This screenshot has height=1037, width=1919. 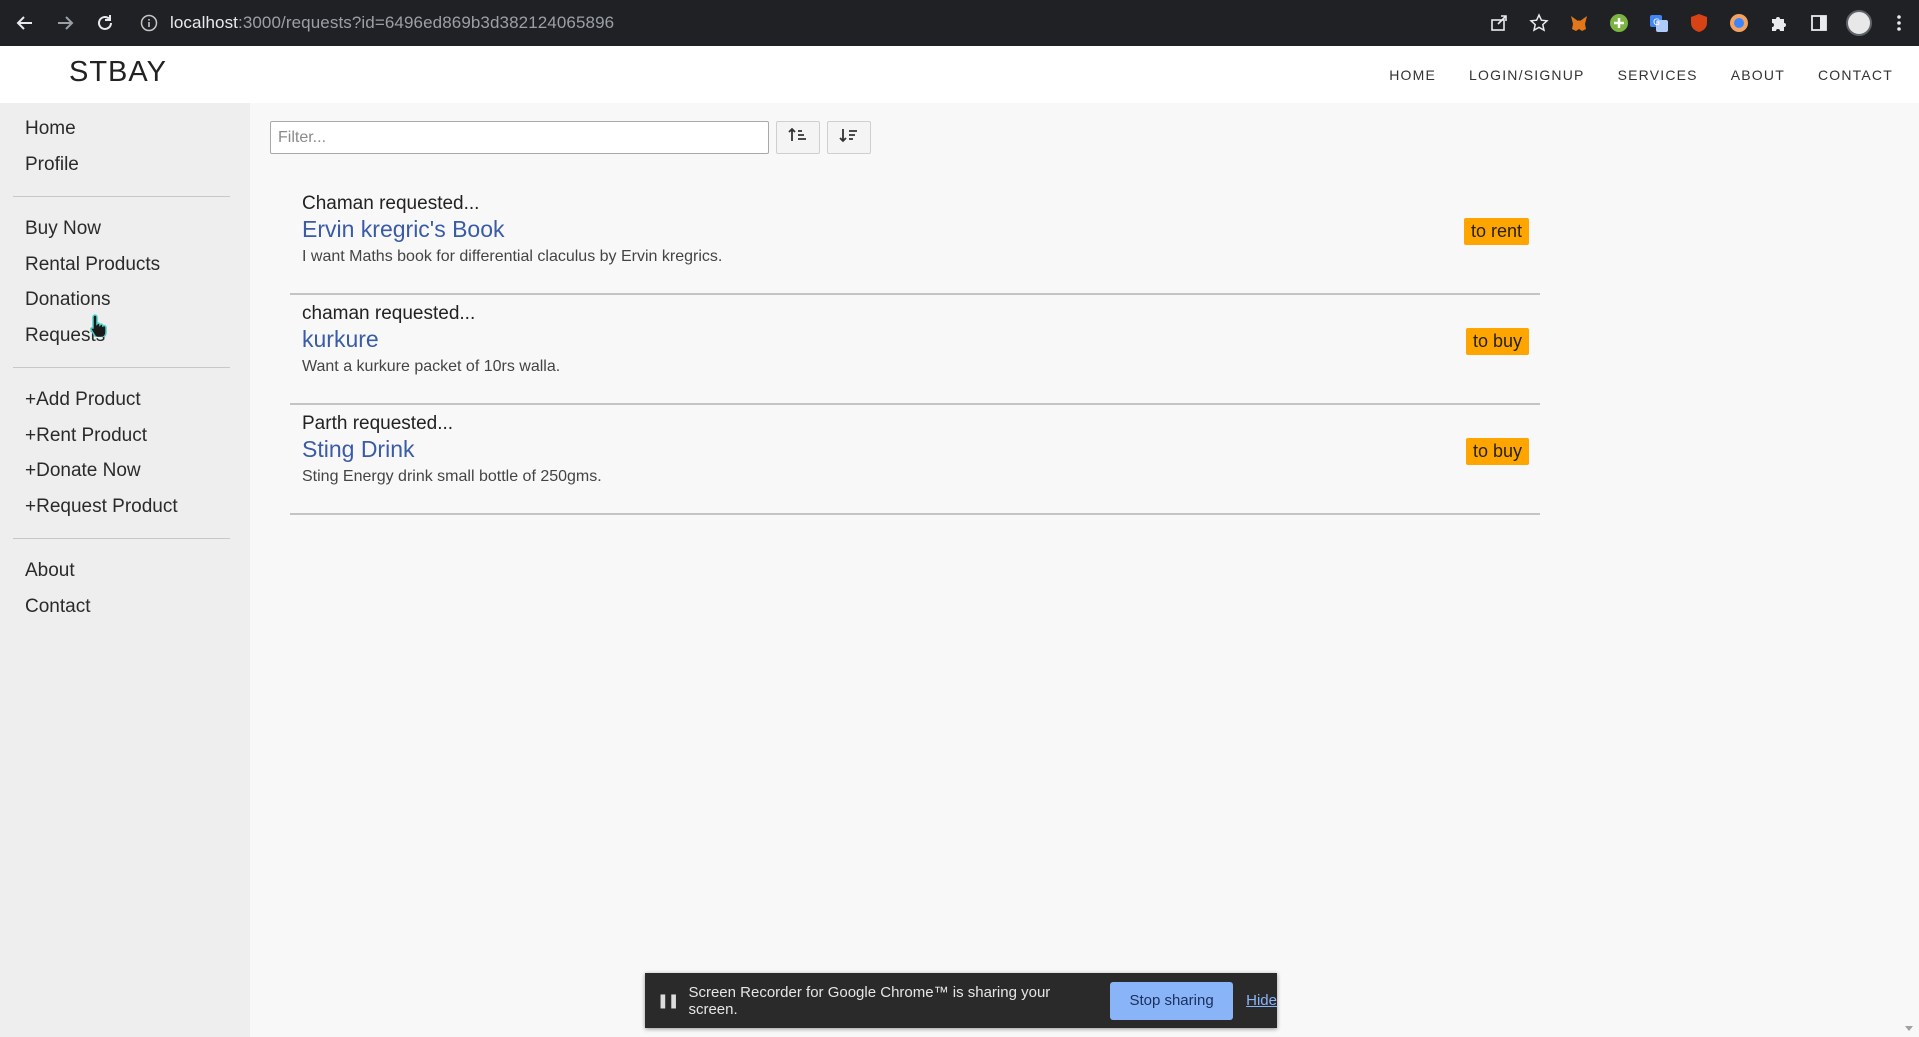 I want to click on sidebar-item-add-product: +Add Product, so click(x=125, y=400).